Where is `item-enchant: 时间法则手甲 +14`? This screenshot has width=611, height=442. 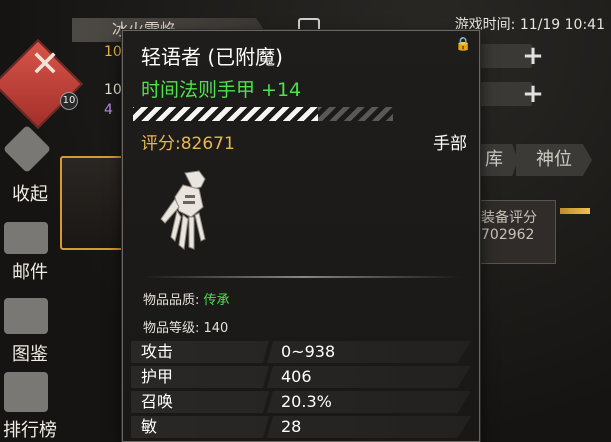 item-enchant: 时间法则手甲 +14 is located at coordinates (221, 90).